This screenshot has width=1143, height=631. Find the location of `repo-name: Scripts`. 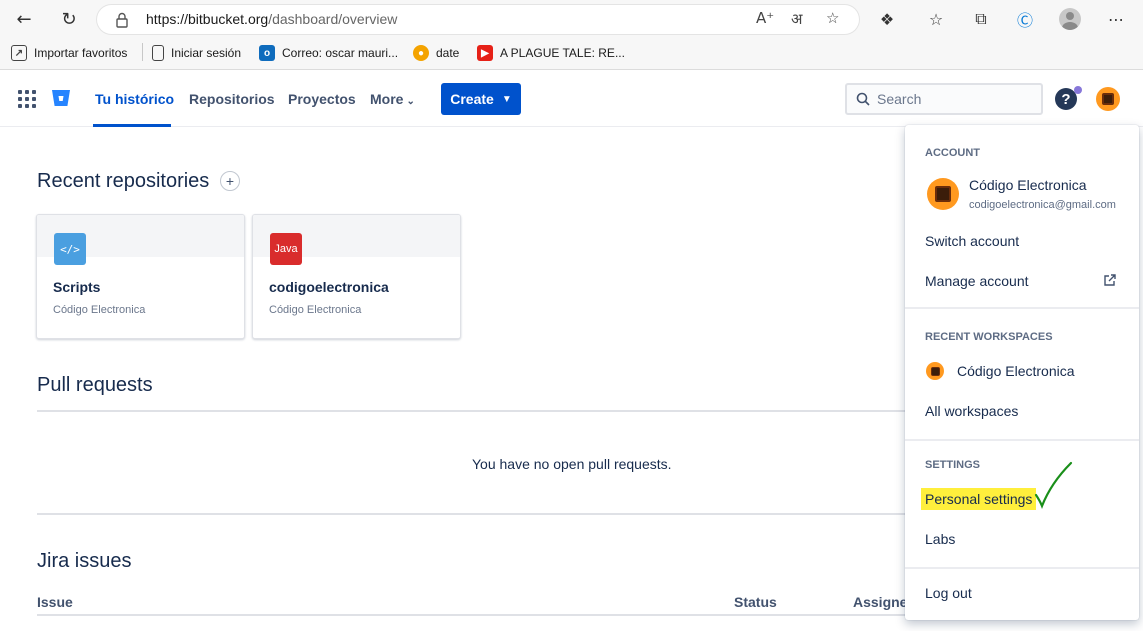

repo-name: Scripts is located at coordinates (77, 287).